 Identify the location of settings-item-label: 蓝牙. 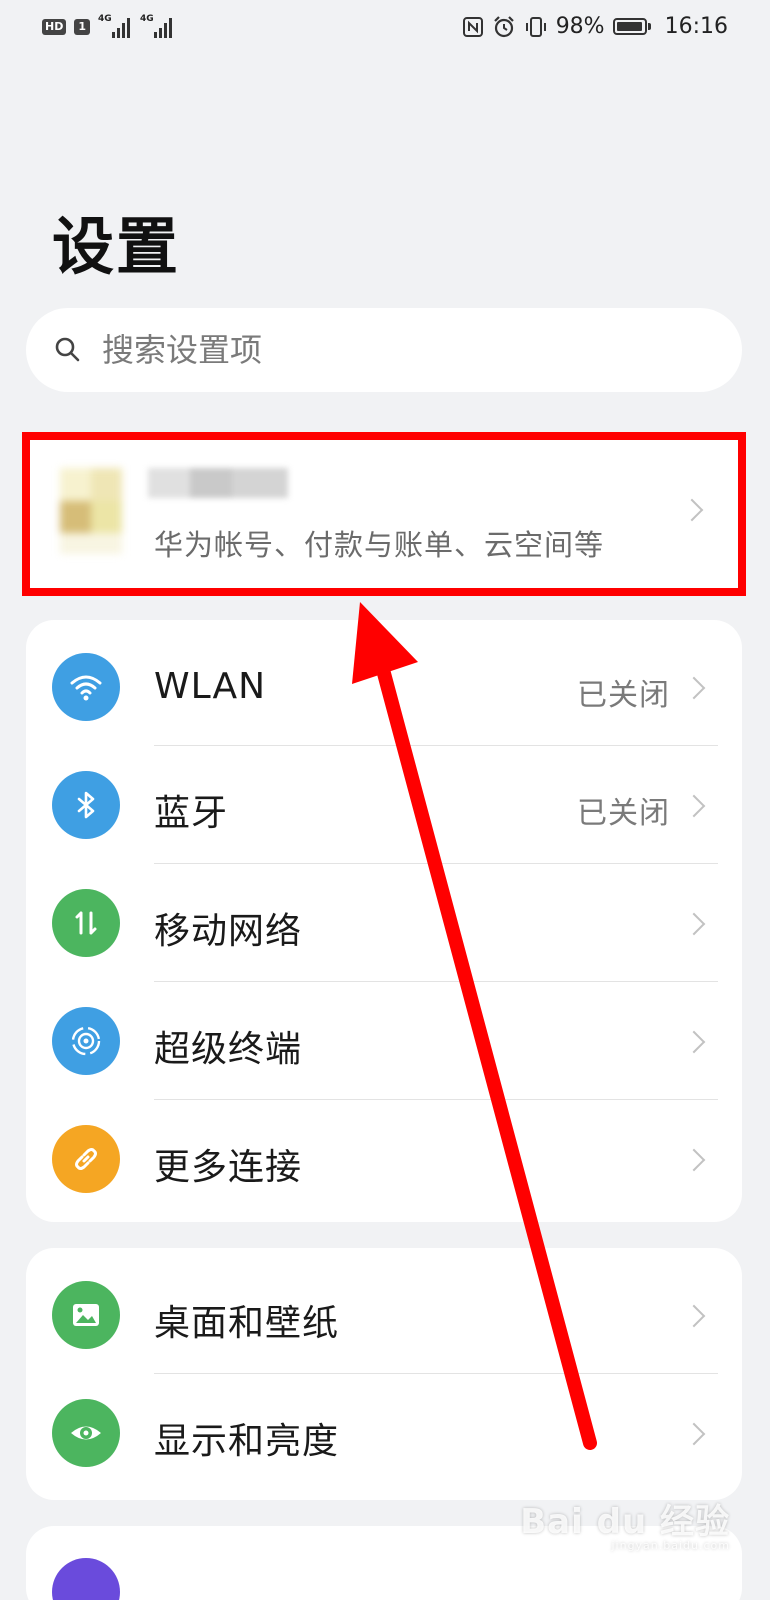
(191, 813).